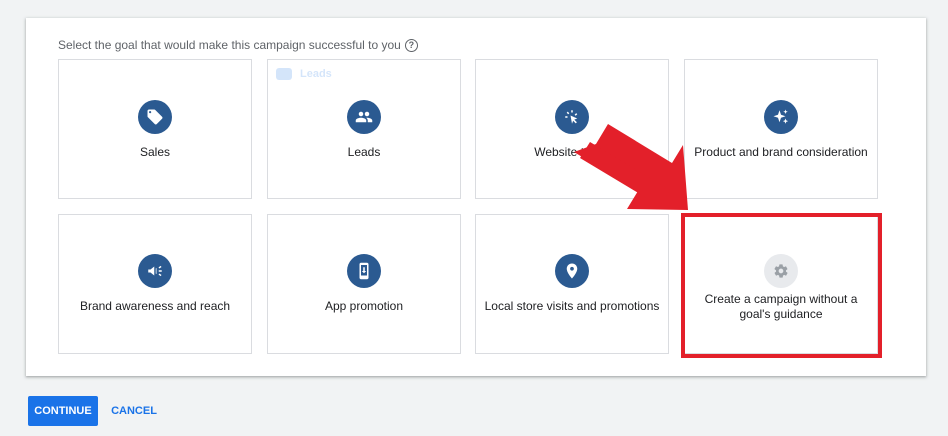 Image resolution: width=948 pixels, height=436 pixels. I want to click on sparkle-icon, so click(781, 117).